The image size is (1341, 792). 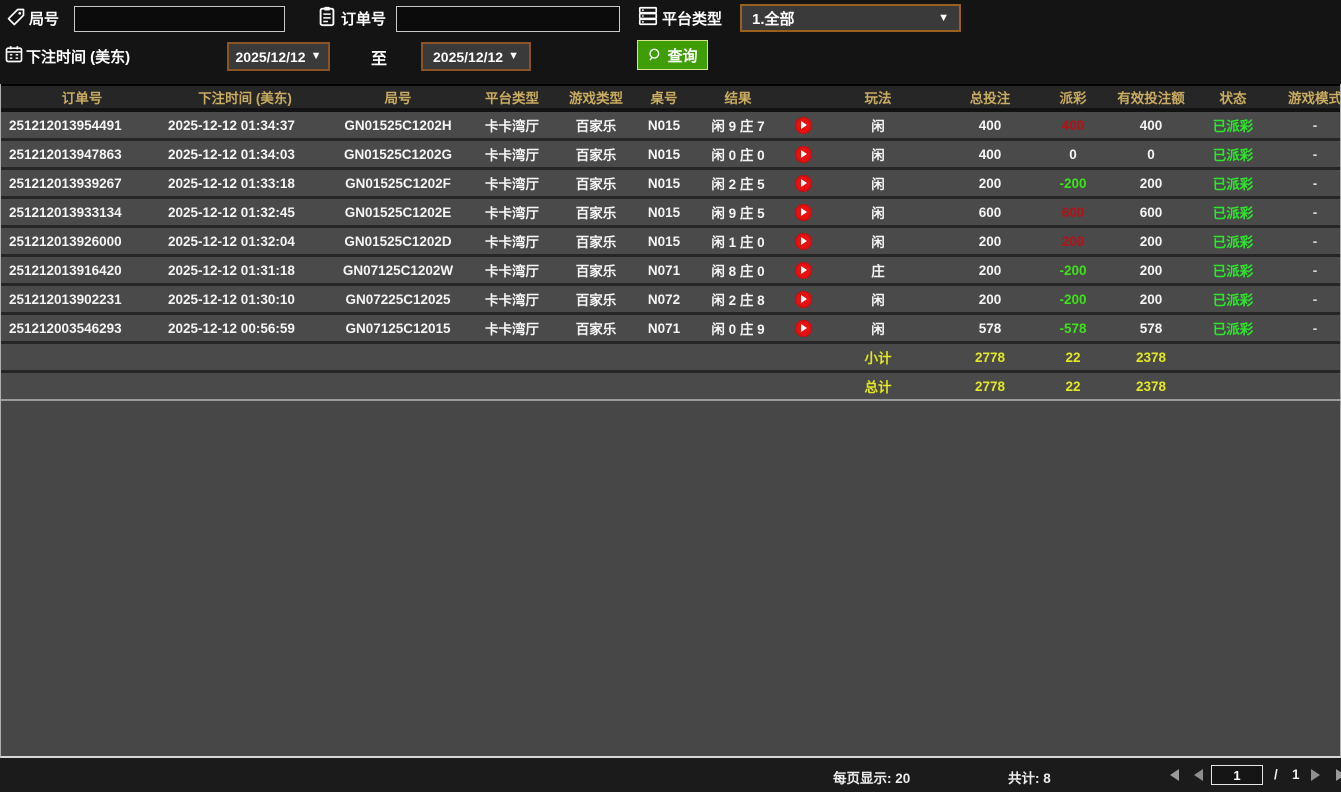 I want to click on prev-page-icon, so click(x=1198, y=775).